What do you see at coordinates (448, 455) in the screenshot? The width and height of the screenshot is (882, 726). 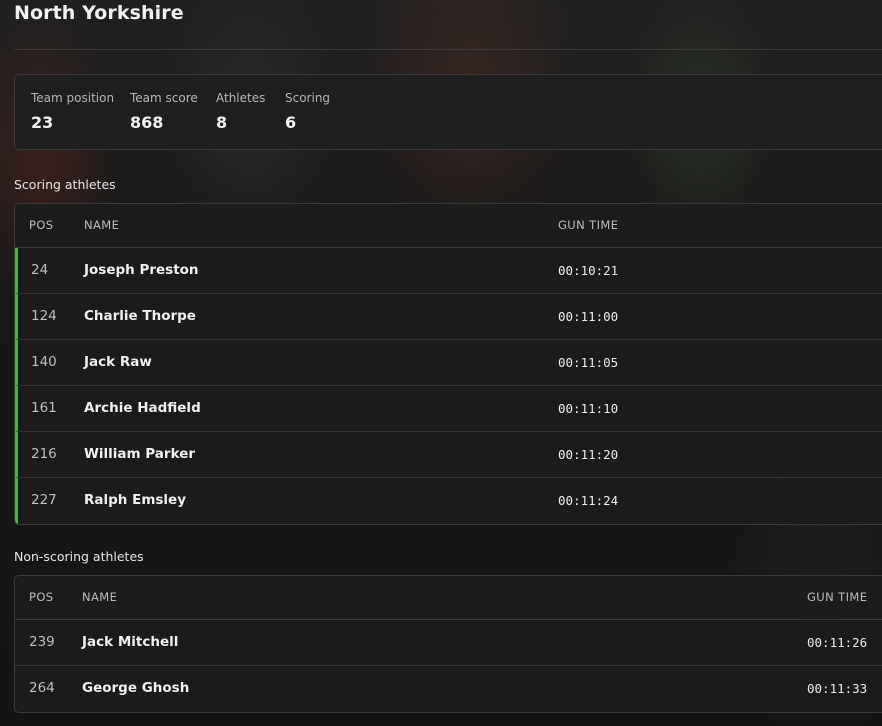 I see `table-row: 216 William Parker 00:11:20` at bounding box center [448, 455].